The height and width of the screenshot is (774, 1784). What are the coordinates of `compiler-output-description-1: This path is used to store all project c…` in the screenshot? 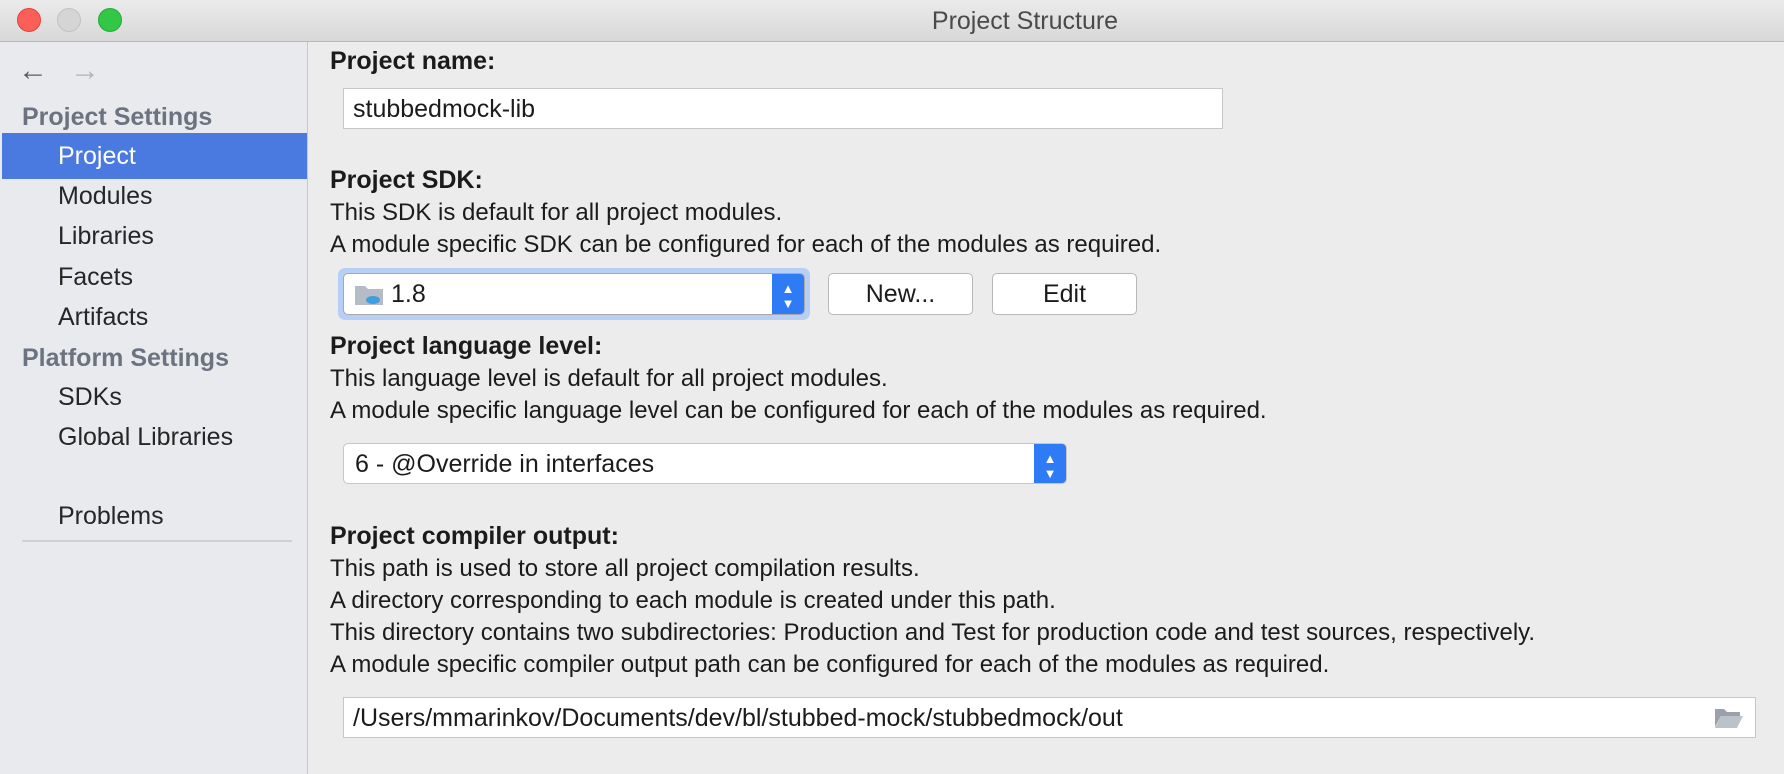 It's located at (625, 568).